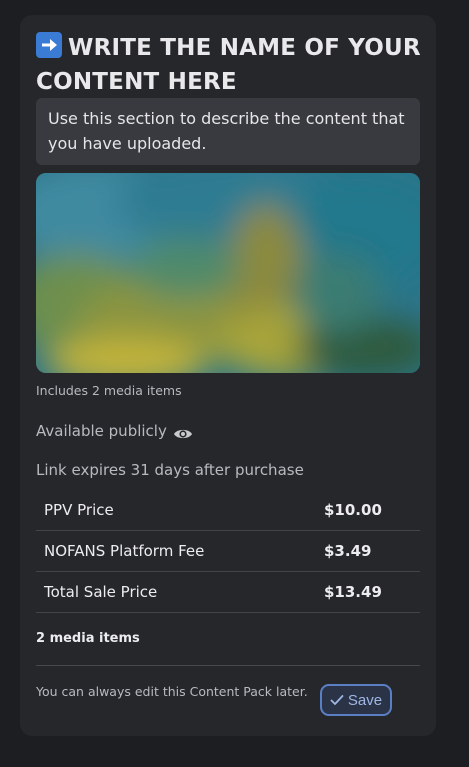  I want to click on checkmark-icon, so click(337, 700).